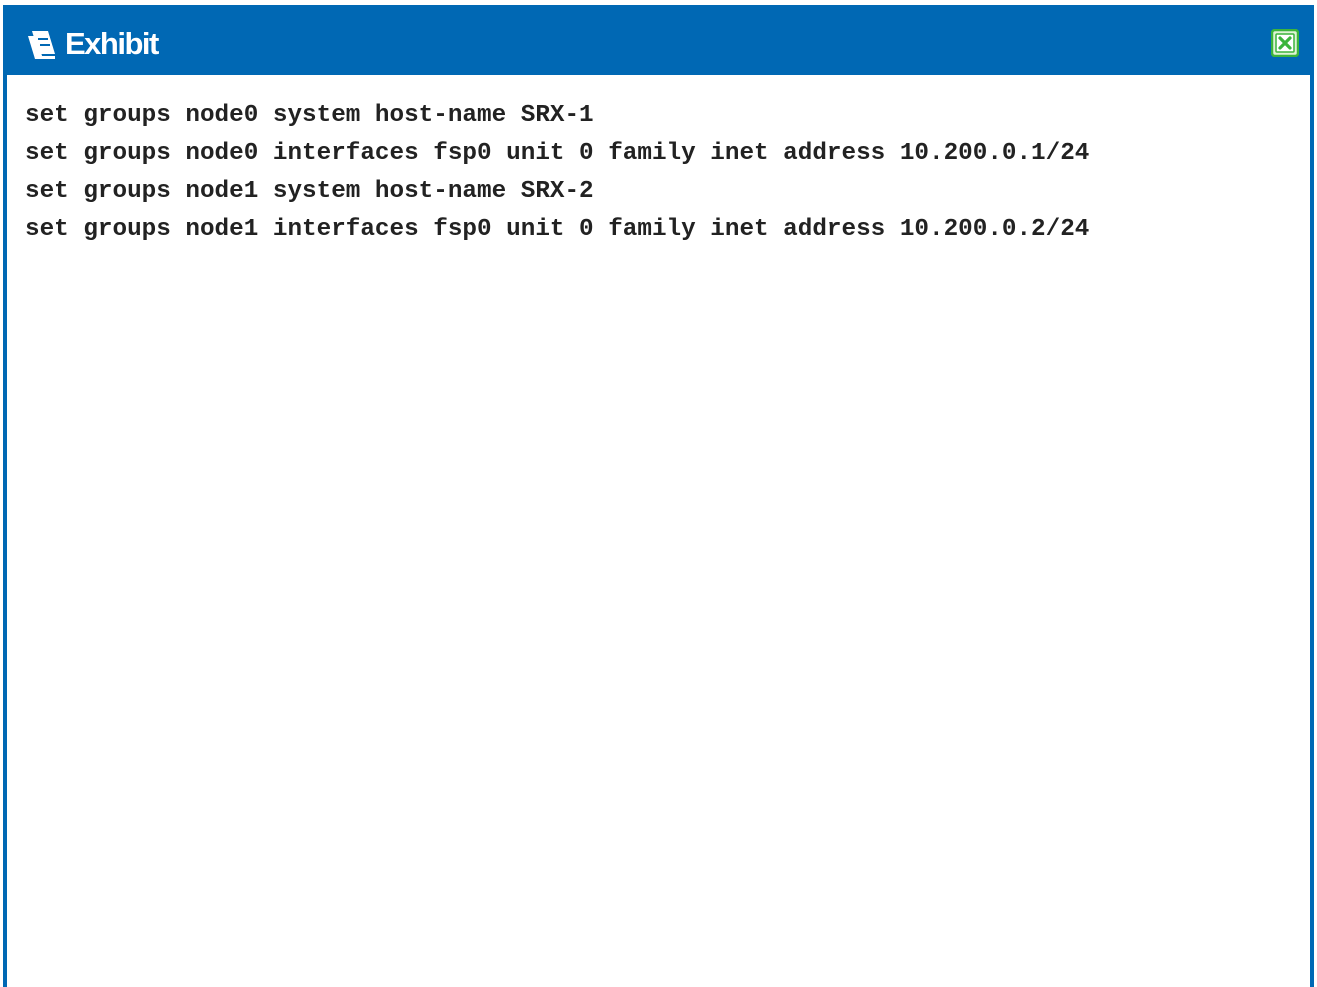 The image size is (1317, 987). Describe the element at coordinates (112, 43) in the screenshot. I see `window-title: Exhibit` at that location.